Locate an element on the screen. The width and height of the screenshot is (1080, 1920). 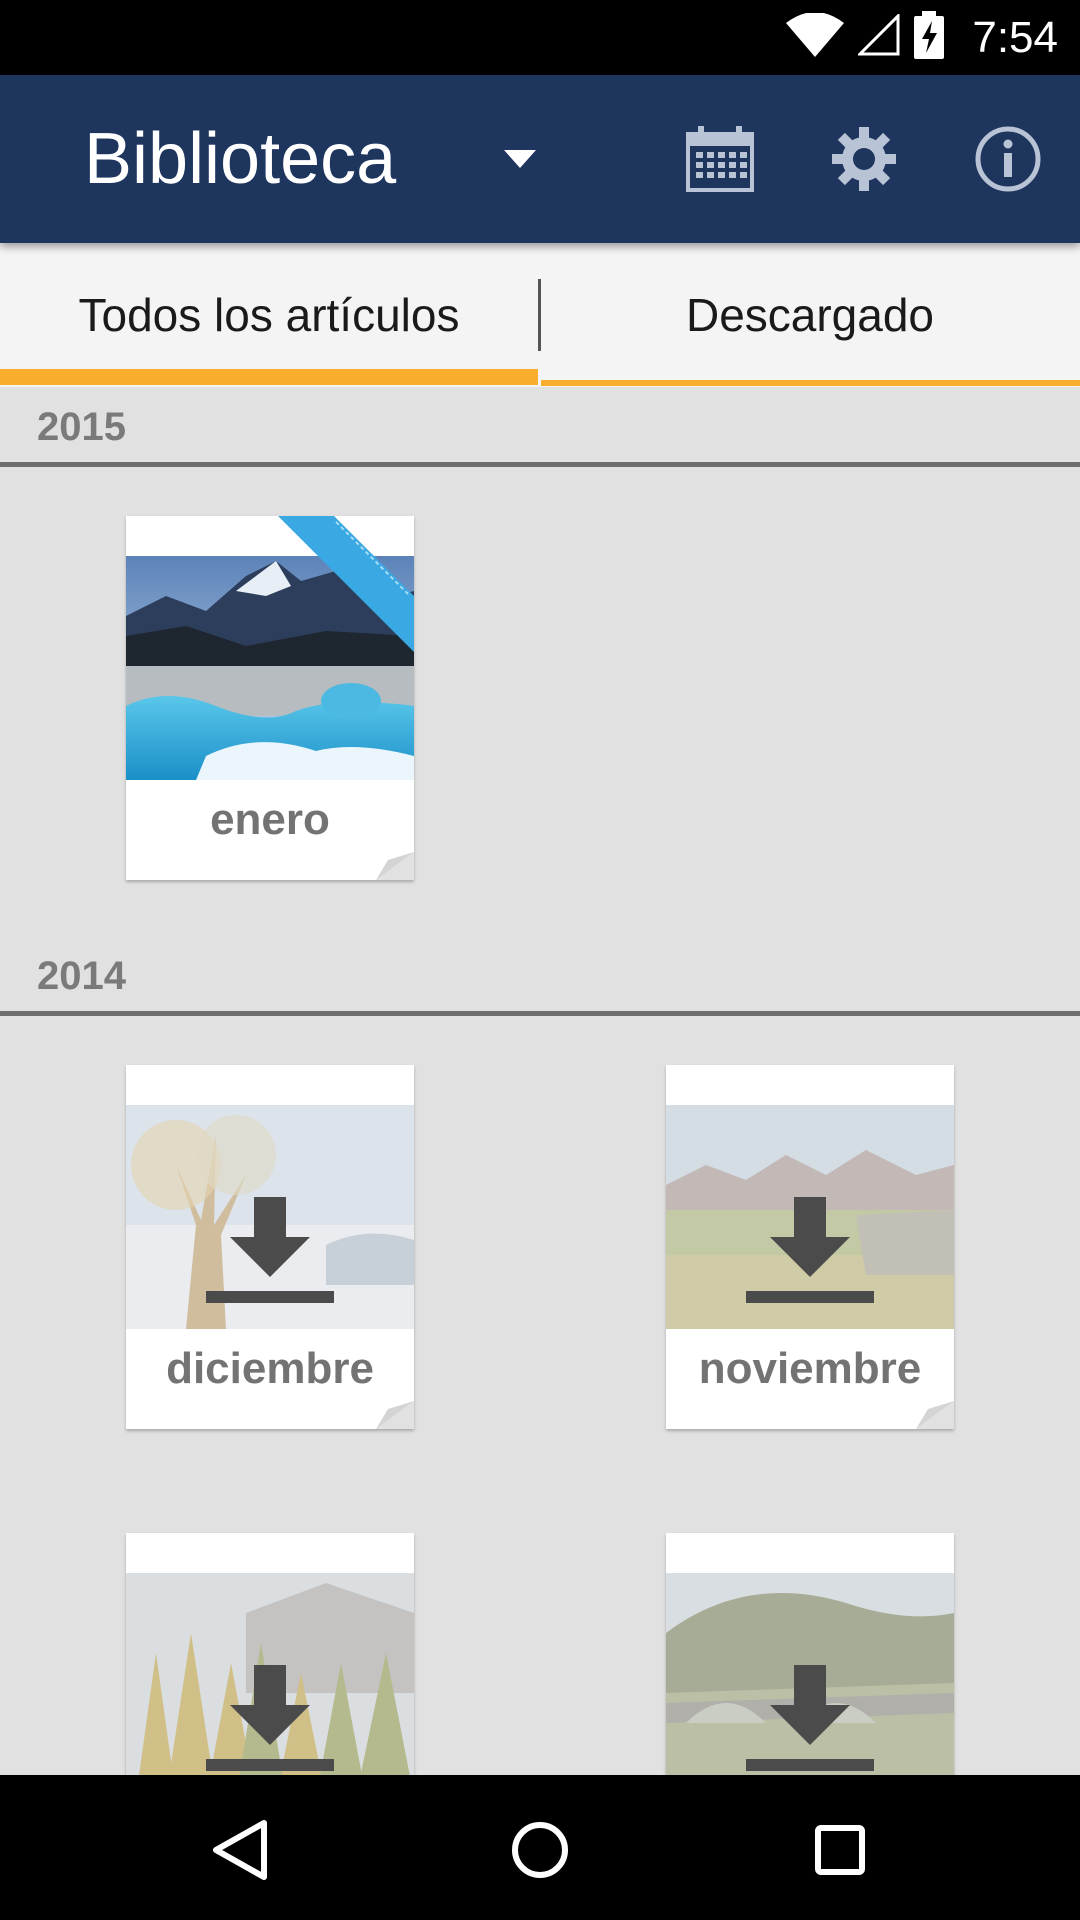
issue-card-enero: enero is located at coordinates (270, 698).